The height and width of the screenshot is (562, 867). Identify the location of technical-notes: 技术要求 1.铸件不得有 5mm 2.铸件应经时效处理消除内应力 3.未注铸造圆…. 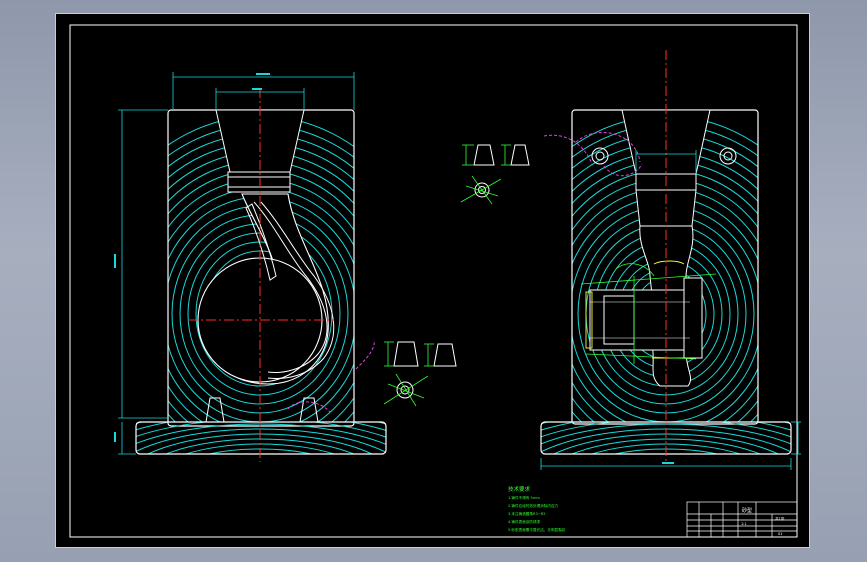
(537, 508).